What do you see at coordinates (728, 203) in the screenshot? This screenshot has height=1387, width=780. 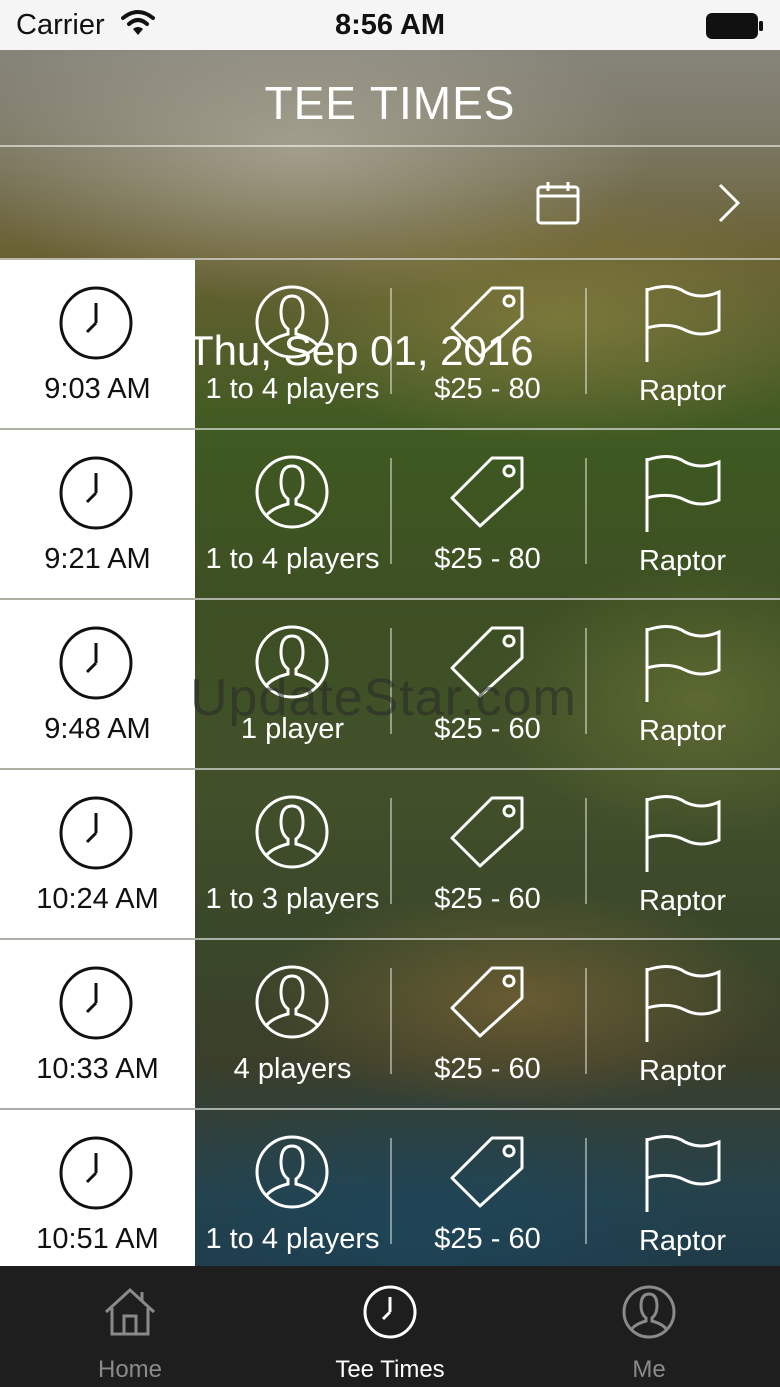 I see `chevron-right-icon` at bounding box center [728, 203].